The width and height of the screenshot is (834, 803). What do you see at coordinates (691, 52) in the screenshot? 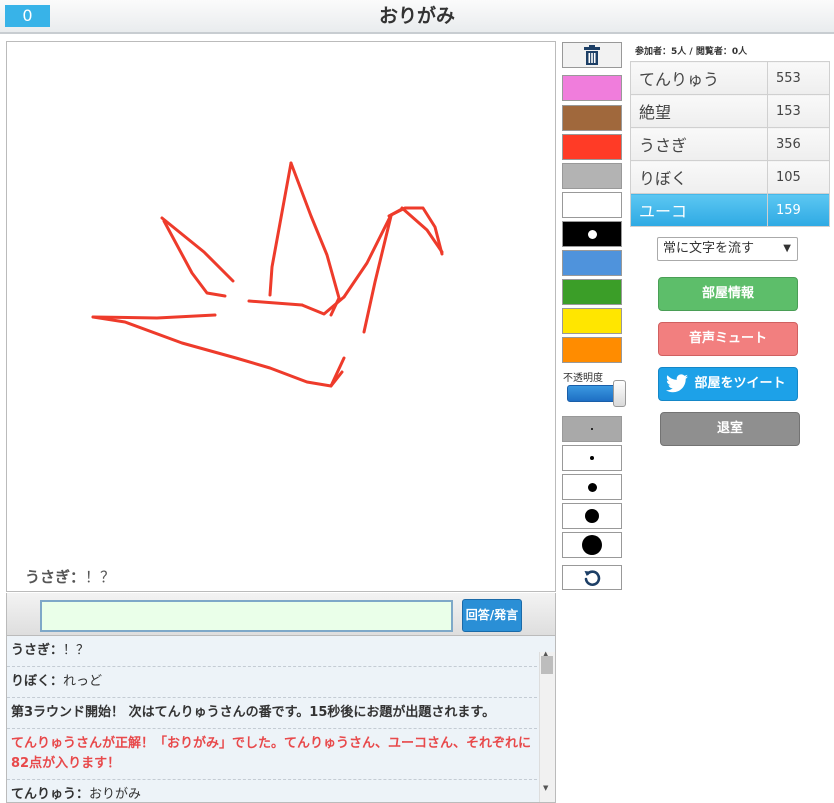
I see `viewer-stats: 参加者：5人 / 閲覧者：0人` at bounding box center [691, 52].